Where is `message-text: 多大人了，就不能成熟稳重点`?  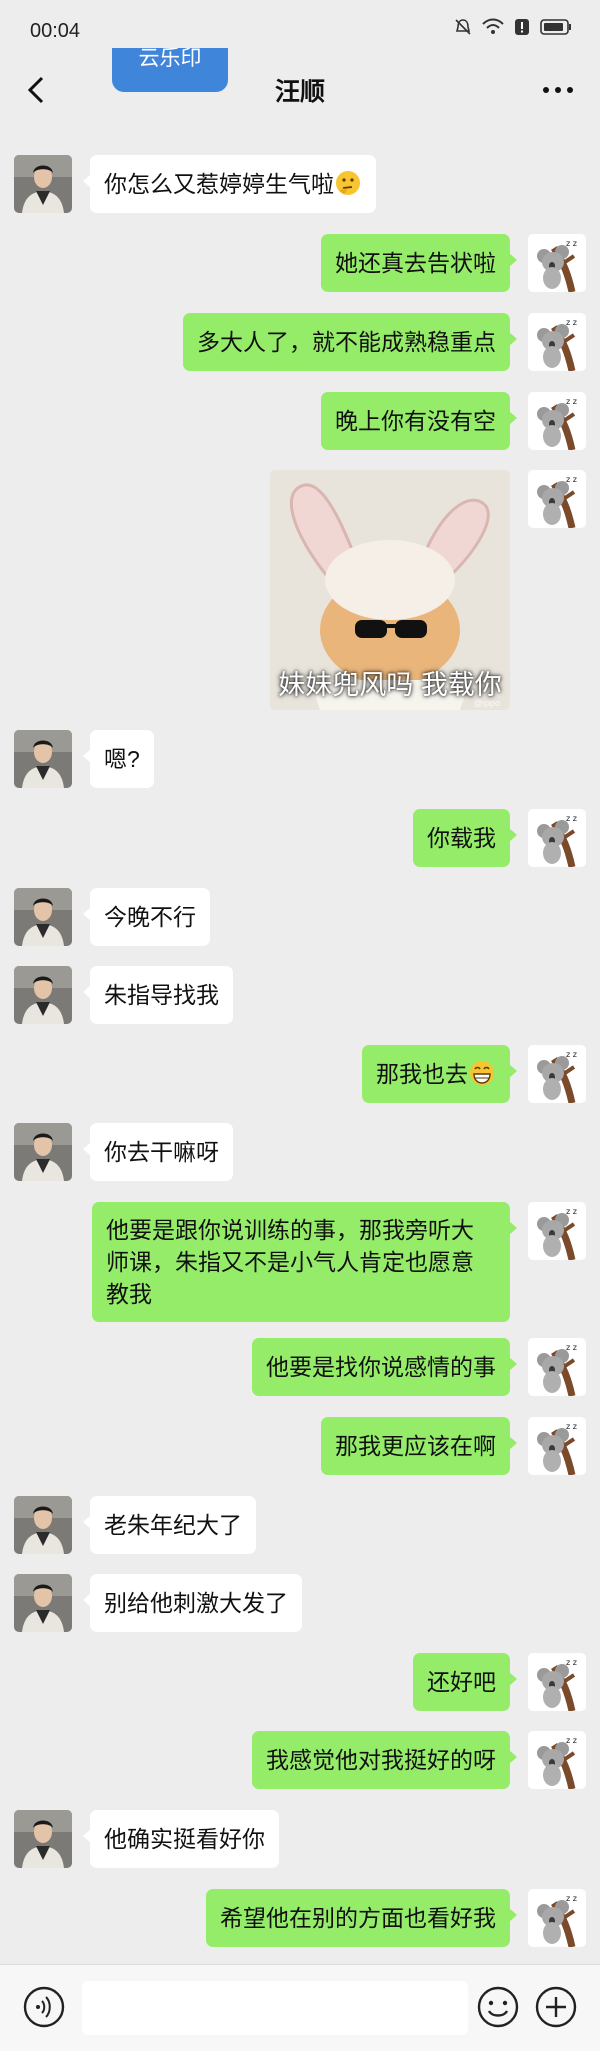 message-text: 多大人了，就不能成熟稳重点 is located at coordinates (346, 342).